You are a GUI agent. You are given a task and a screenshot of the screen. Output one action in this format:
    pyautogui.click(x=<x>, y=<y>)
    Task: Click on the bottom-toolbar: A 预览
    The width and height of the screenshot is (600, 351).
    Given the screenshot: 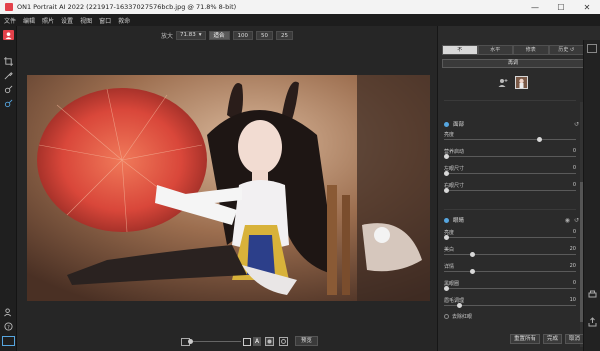 What is the action you would take?
    pyautogui.click(x=227, y=342)
    